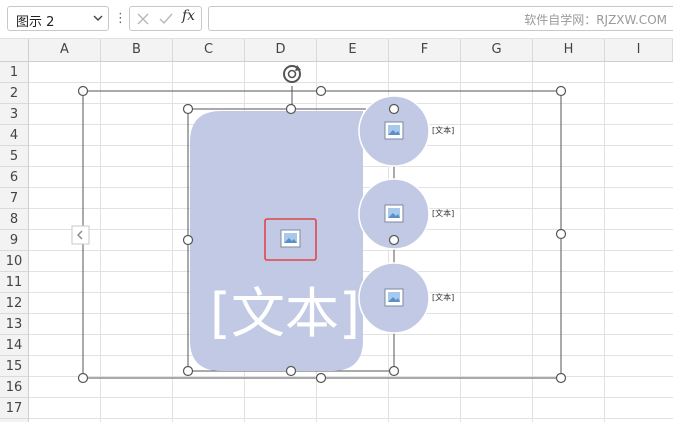 Image resolution: width=673 pixels, height=422 pixels. What do you see at coordinates (14, 408) in the screenshot?
I see `row-header-17: 17` at bounding box center [14, 408].